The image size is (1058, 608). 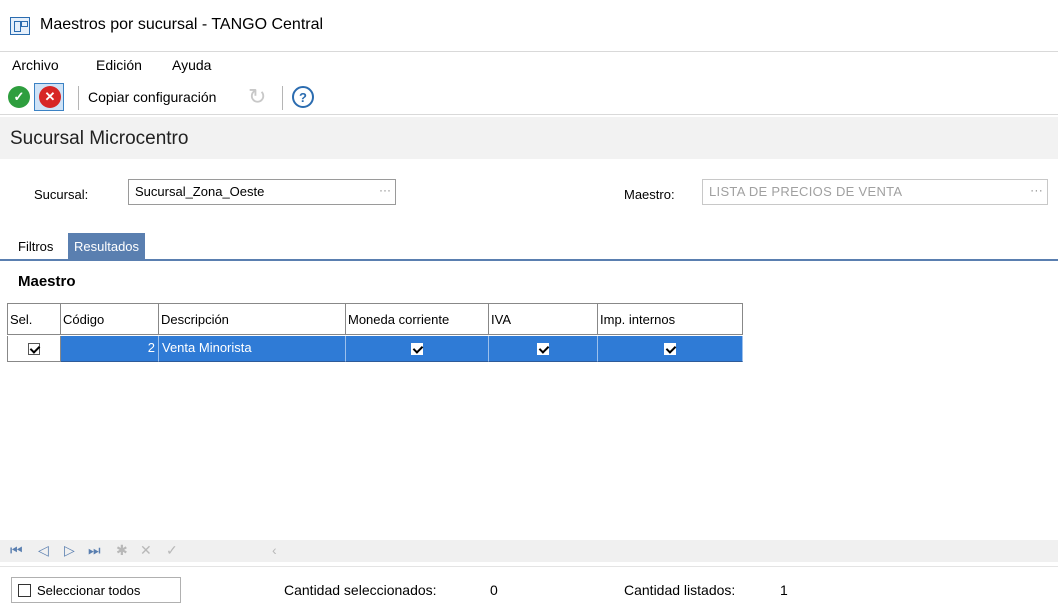 What do you see at coordinates (152, 97) in the screenshot?
I see `copy-config-button: Copiar configuración` at bounding box center [152, 97].